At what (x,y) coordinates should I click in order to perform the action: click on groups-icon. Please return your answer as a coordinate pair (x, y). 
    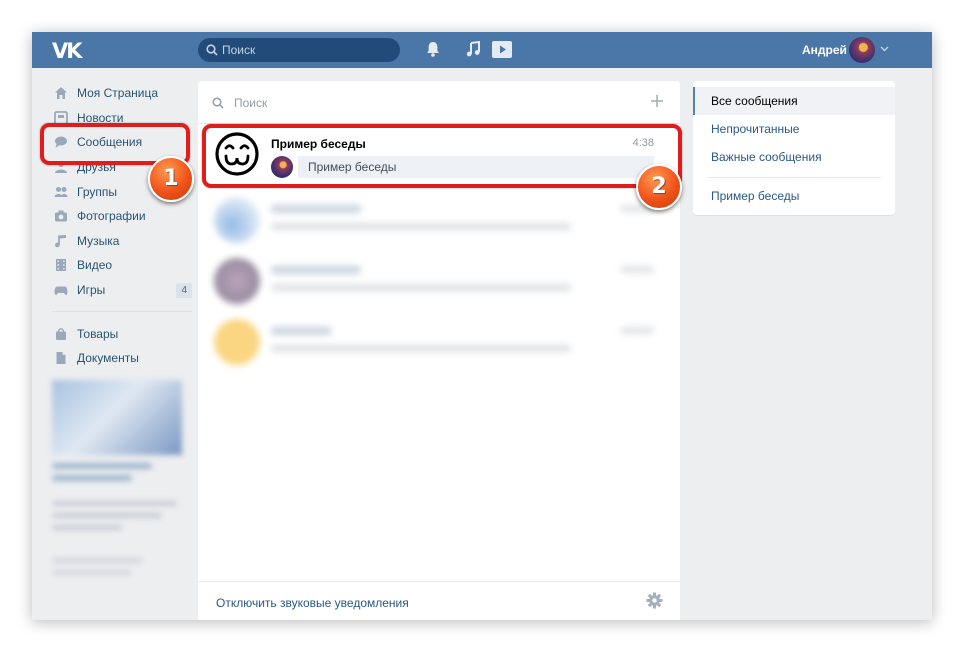
    Looking at the image, I should click on (61, 191).